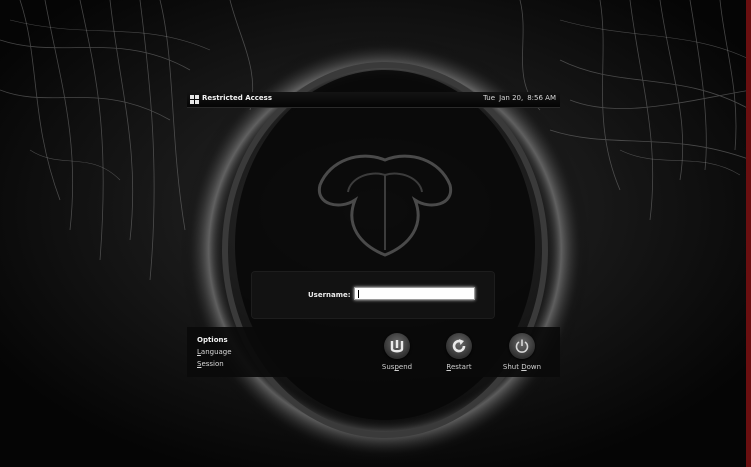 This screenshot has height=467, width=751. Describe the element at coordinates (397, 367) in the screenshot. I see `suspend-label: Suspend` at that location.